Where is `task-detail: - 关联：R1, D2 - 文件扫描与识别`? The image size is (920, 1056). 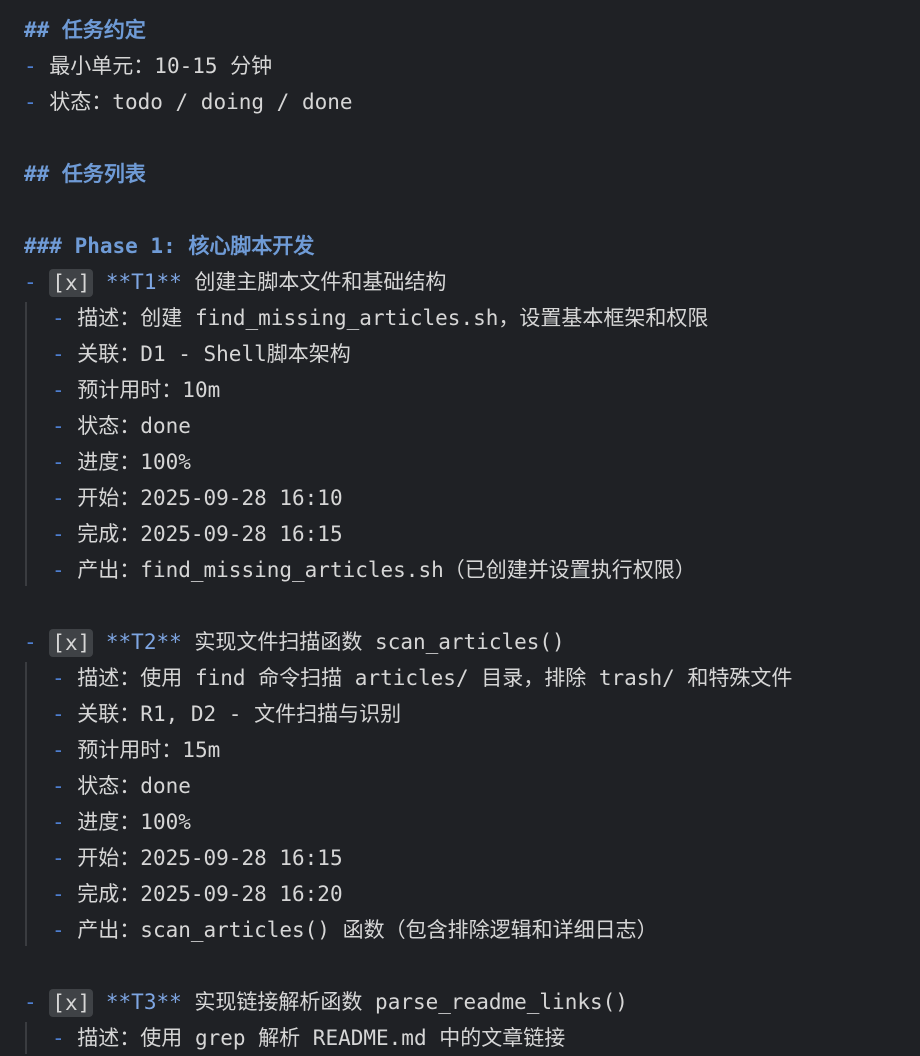
task-detail: - 关联：R1, D2 - 文件扫描与识别 is located at coordinates (226, 714).